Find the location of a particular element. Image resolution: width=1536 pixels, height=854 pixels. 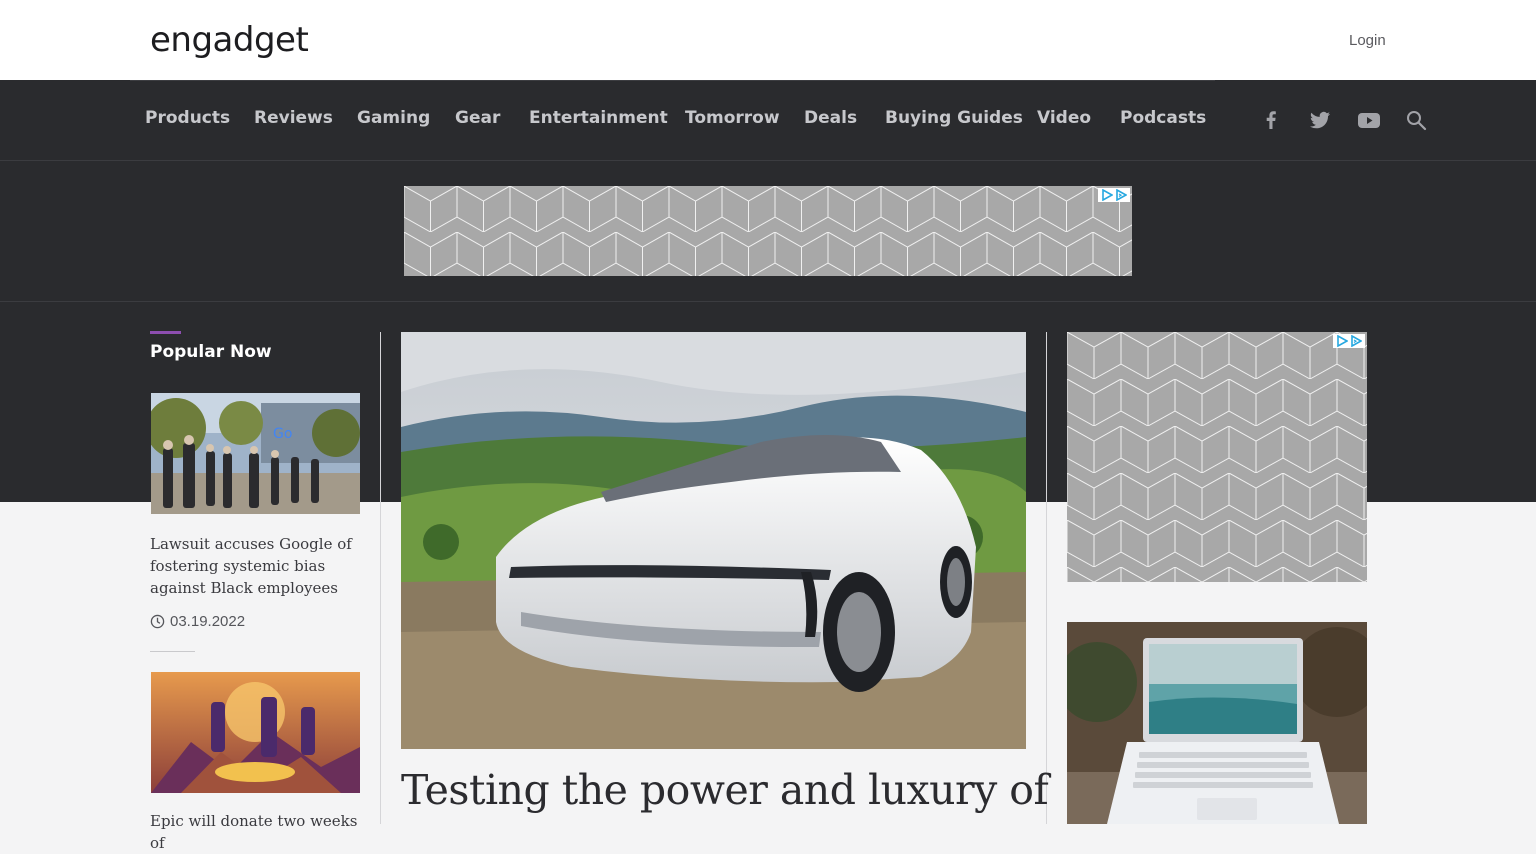

facebook-icon is located at coordinates (1271, 120).